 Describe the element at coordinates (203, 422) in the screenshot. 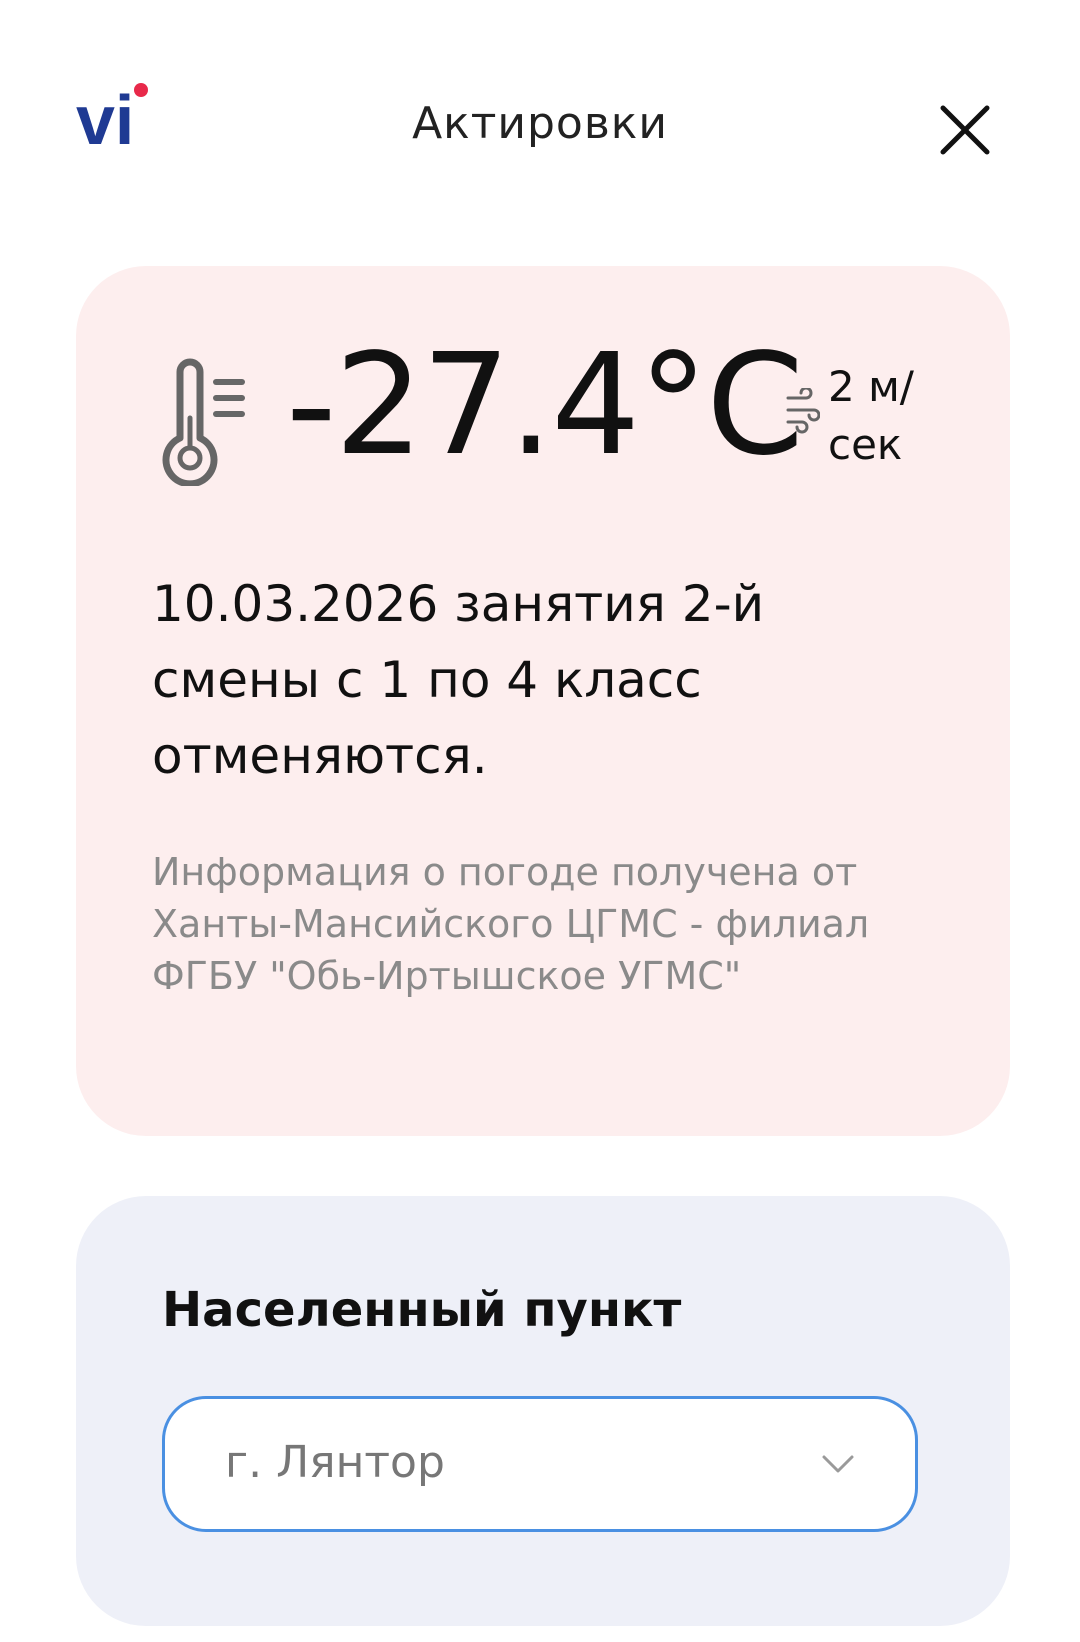

I see `thermometer-icon` at that location.